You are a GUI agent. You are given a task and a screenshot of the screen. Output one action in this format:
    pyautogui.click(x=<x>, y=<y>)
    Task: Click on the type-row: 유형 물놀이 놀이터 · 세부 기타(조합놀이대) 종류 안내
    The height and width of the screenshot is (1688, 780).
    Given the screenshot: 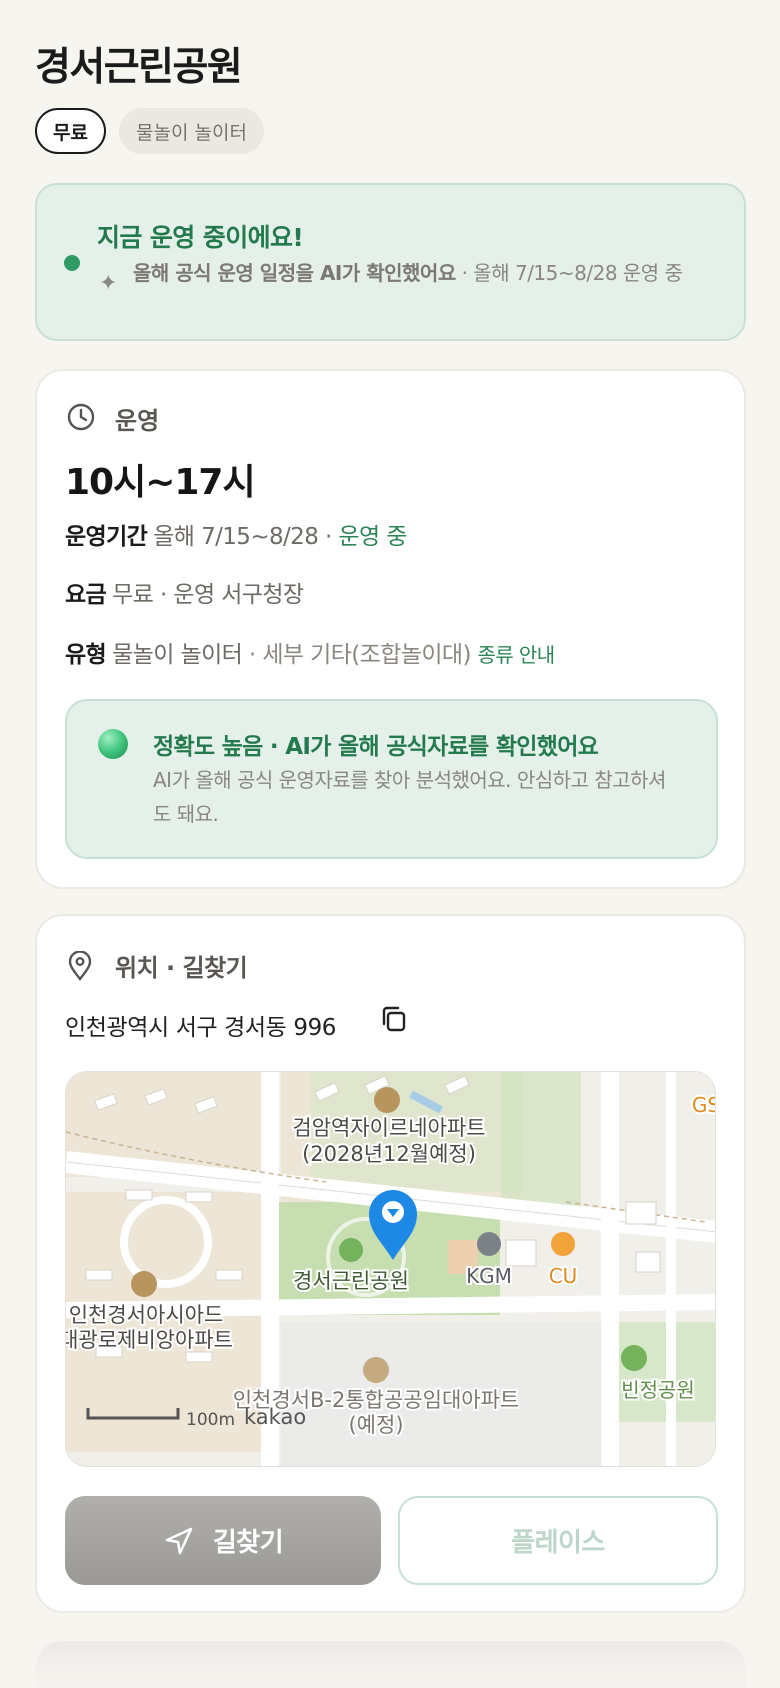 What is the action you would take?
    pyautogui.click(x=310, y=652)
    